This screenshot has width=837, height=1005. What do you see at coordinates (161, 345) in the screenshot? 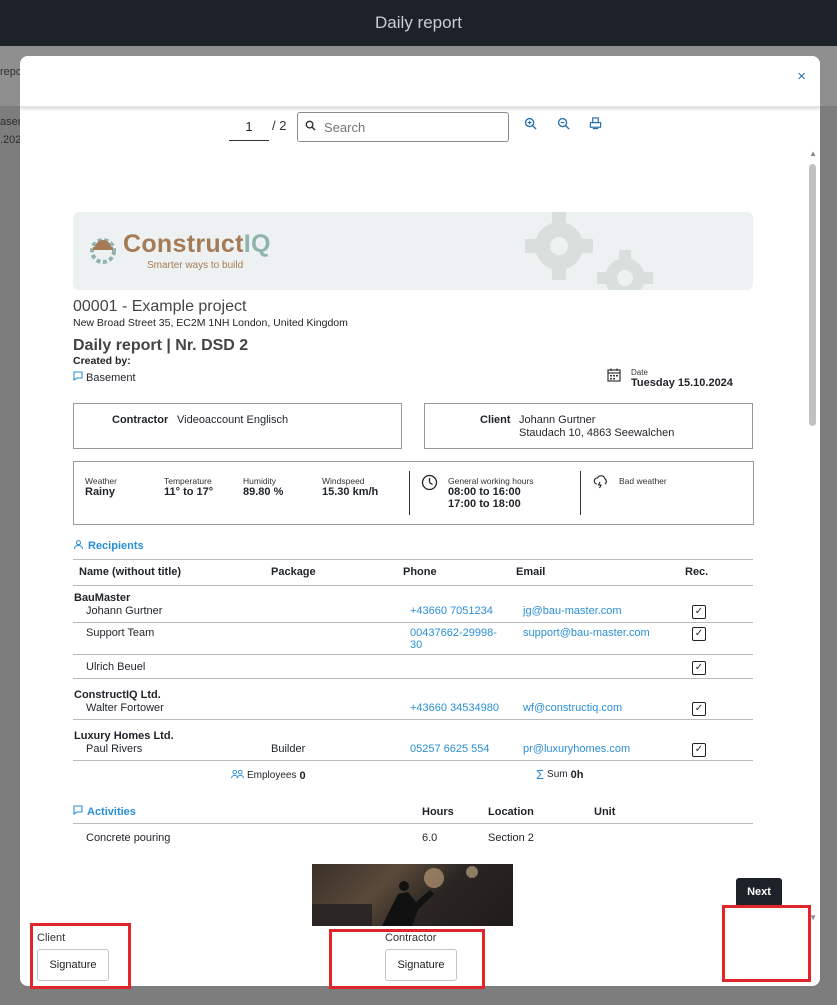
I see `report-title: Daily report | Nr. DSD 2` at bounding box center [161, 345].